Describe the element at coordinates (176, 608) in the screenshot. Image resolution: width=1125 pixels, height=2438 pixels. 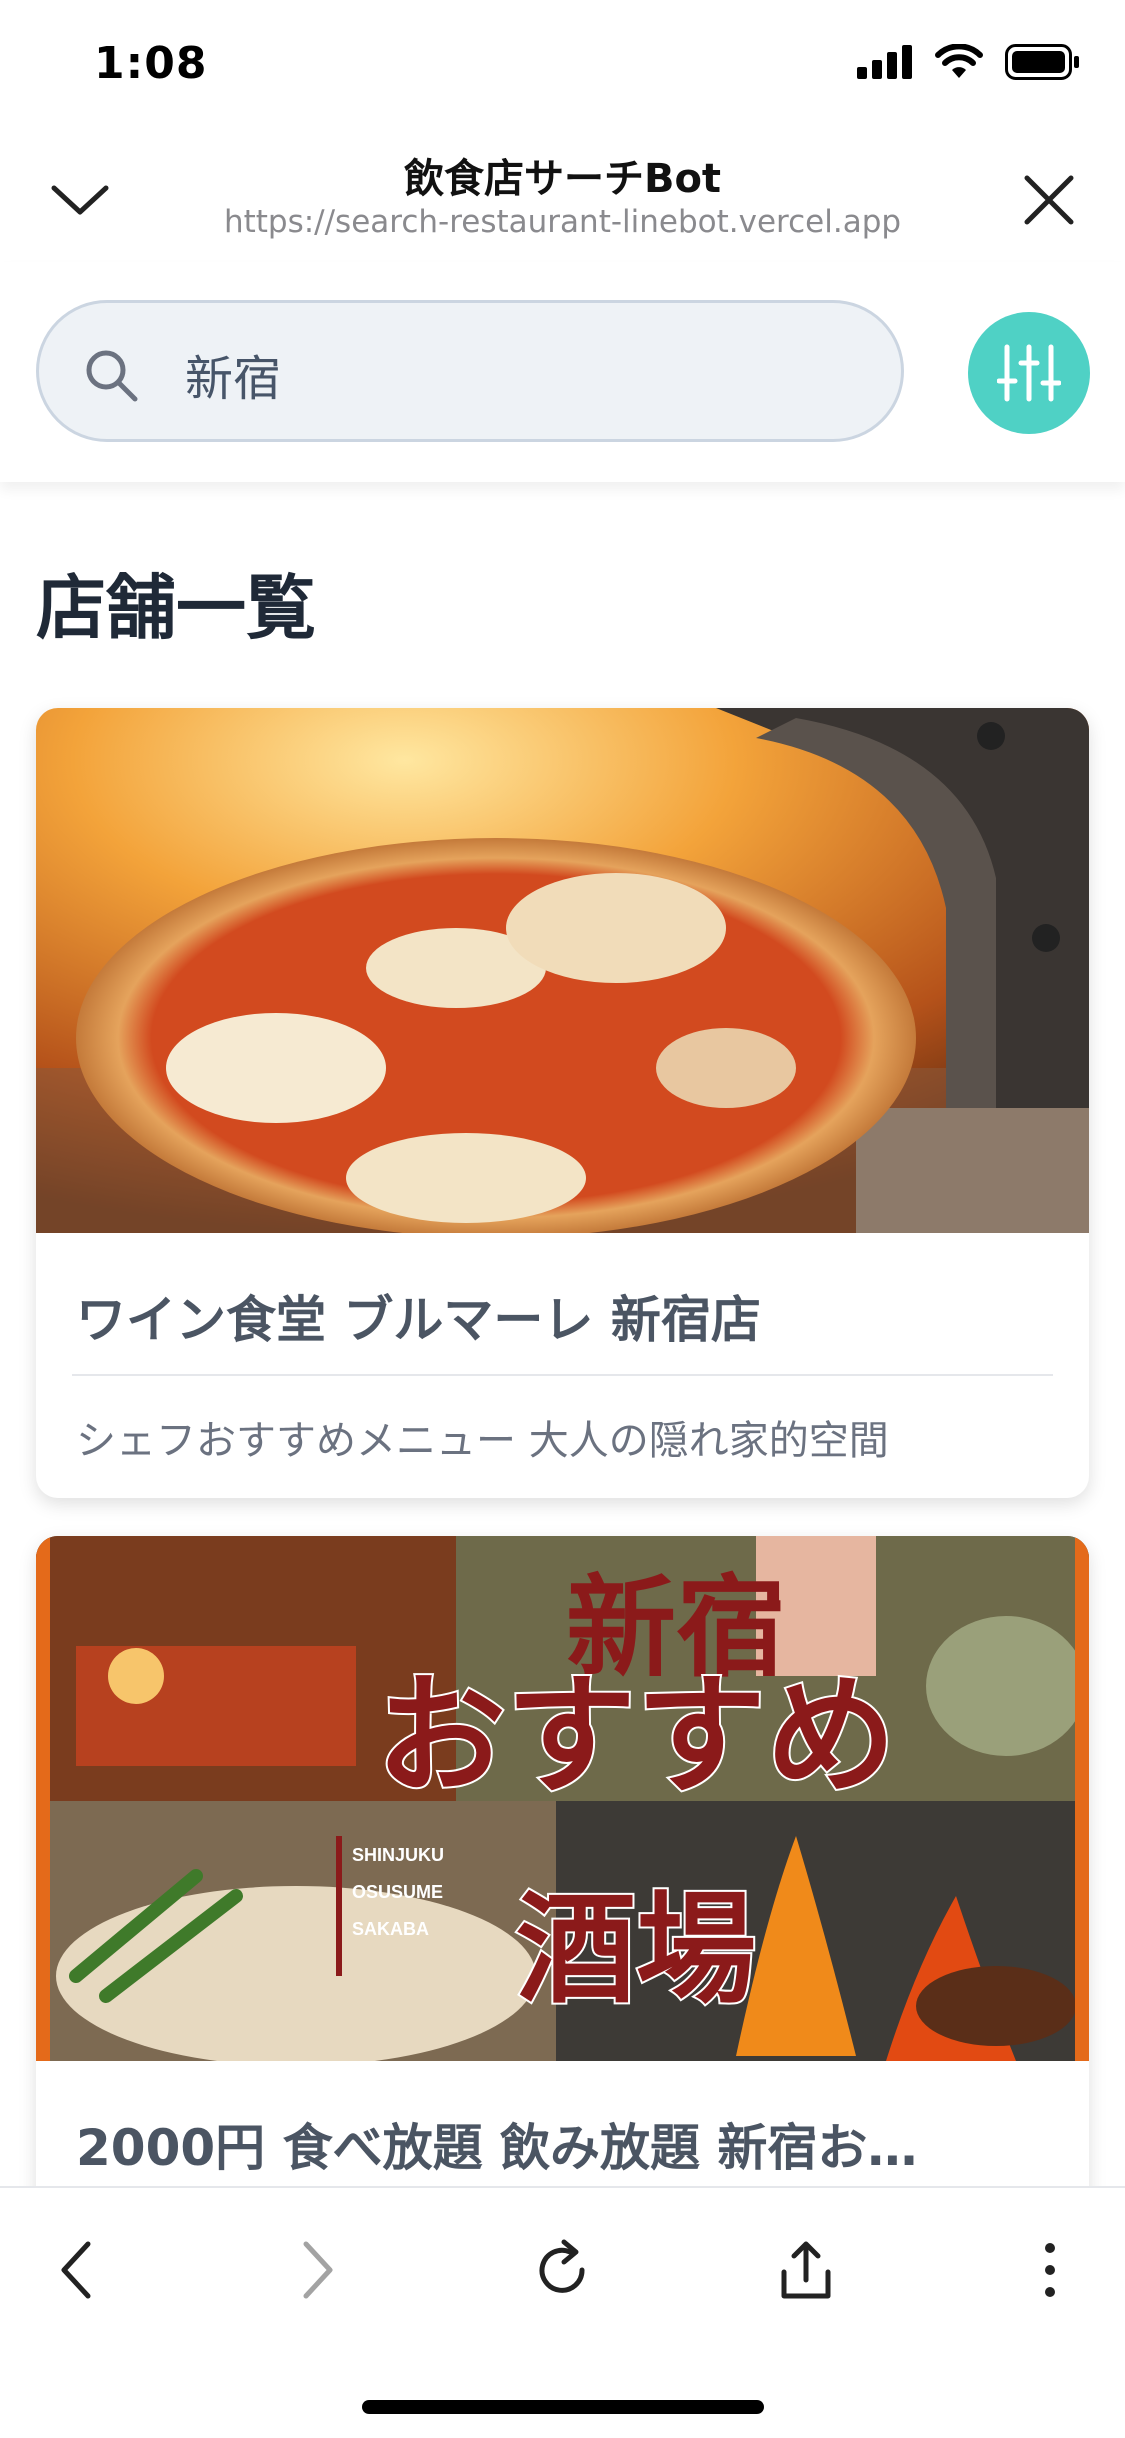
I see `page-title: 店舗一覧` at that location.